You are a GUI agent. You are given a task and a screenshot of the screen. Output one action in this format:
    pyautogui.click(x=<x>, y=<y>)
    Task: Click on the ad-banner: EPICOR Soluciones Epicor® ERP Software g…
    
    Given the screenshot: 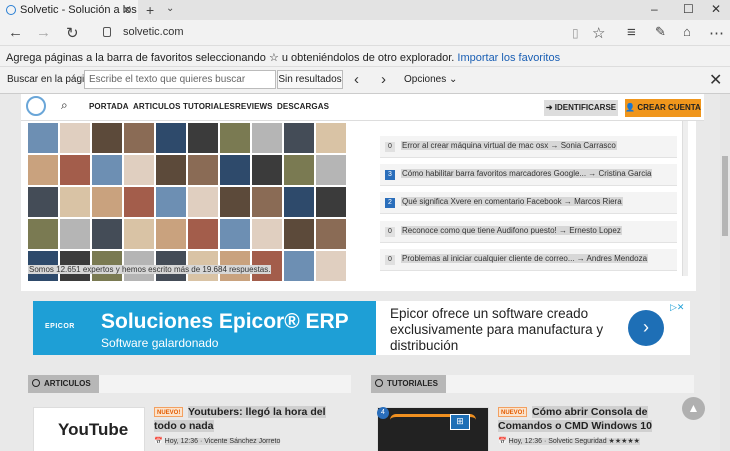 What is the action you would take?
    pyautogui.click(x=204, y=328)
    